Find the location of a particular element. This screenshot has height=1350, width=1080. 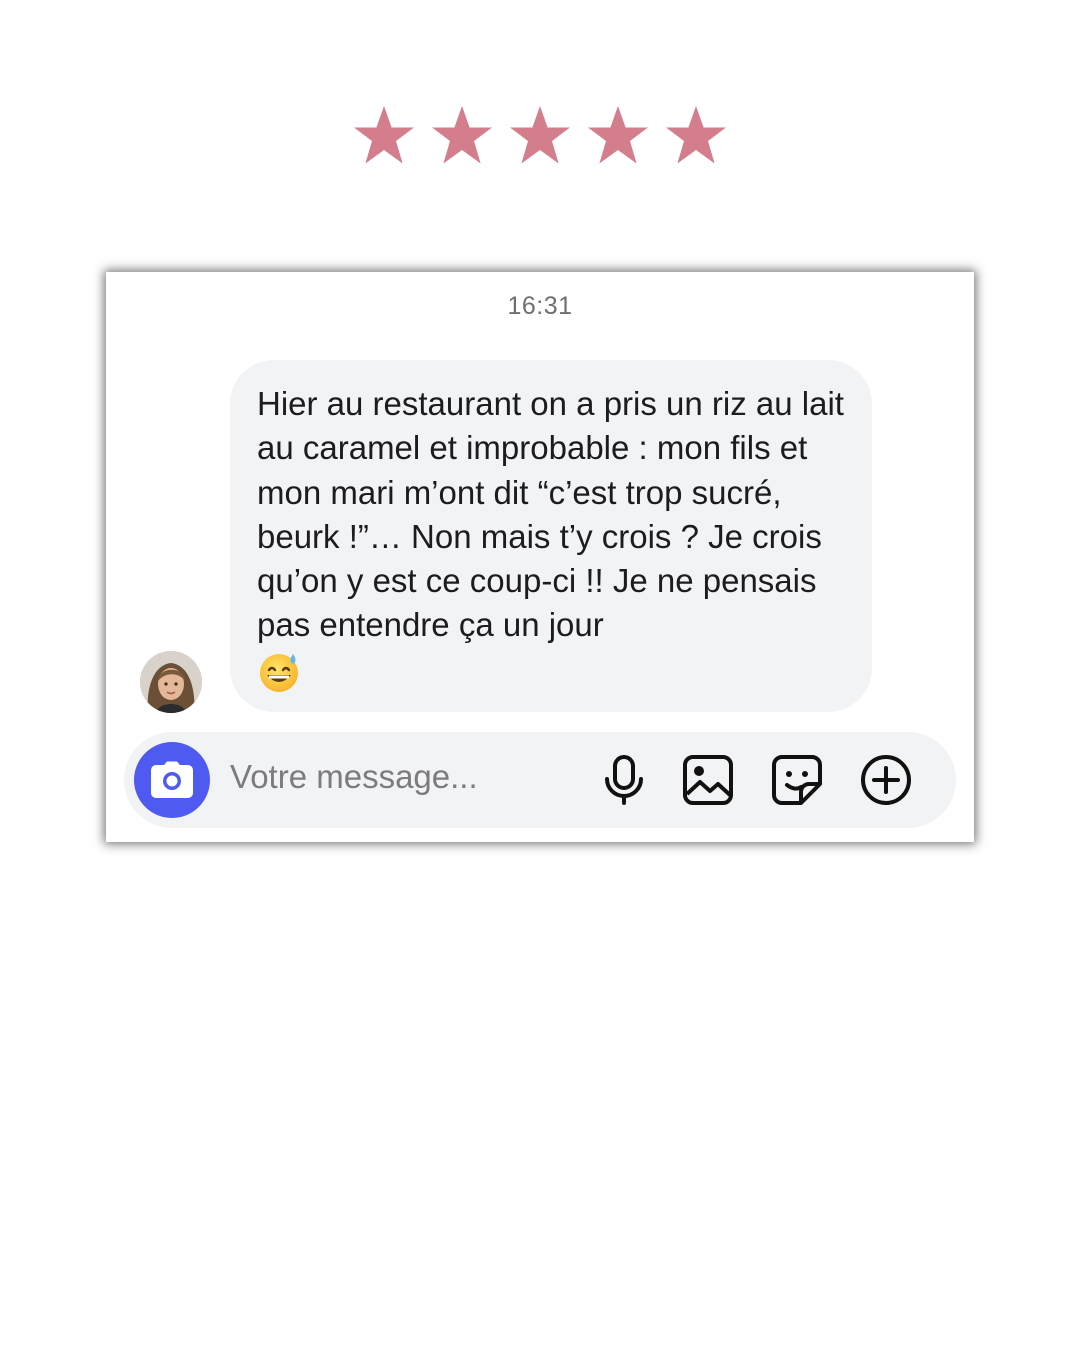

camera-icon is located at coordinates (172, 779).